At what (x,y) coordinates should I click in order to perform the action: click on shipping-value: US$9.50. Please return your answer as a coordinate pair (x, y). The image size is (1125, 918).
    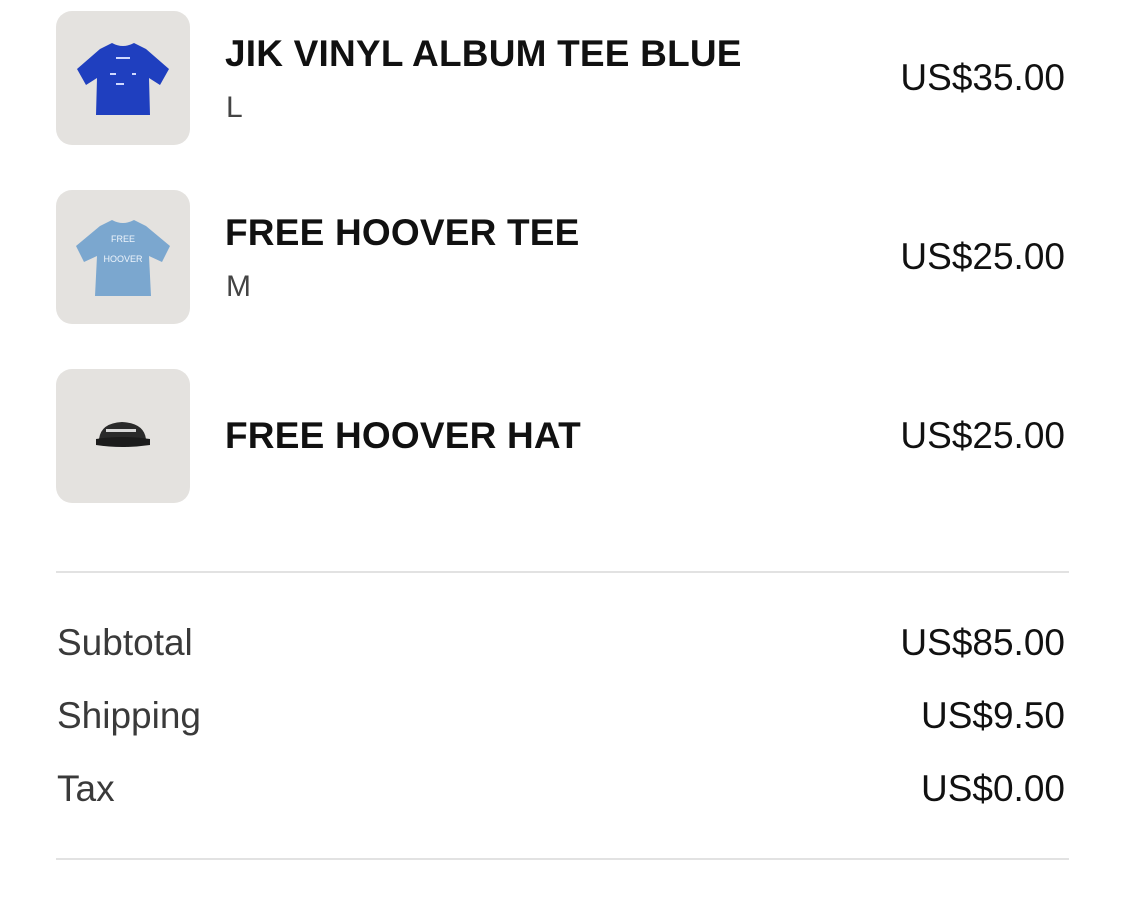
    Looking at the image, I should click on (993, 715).